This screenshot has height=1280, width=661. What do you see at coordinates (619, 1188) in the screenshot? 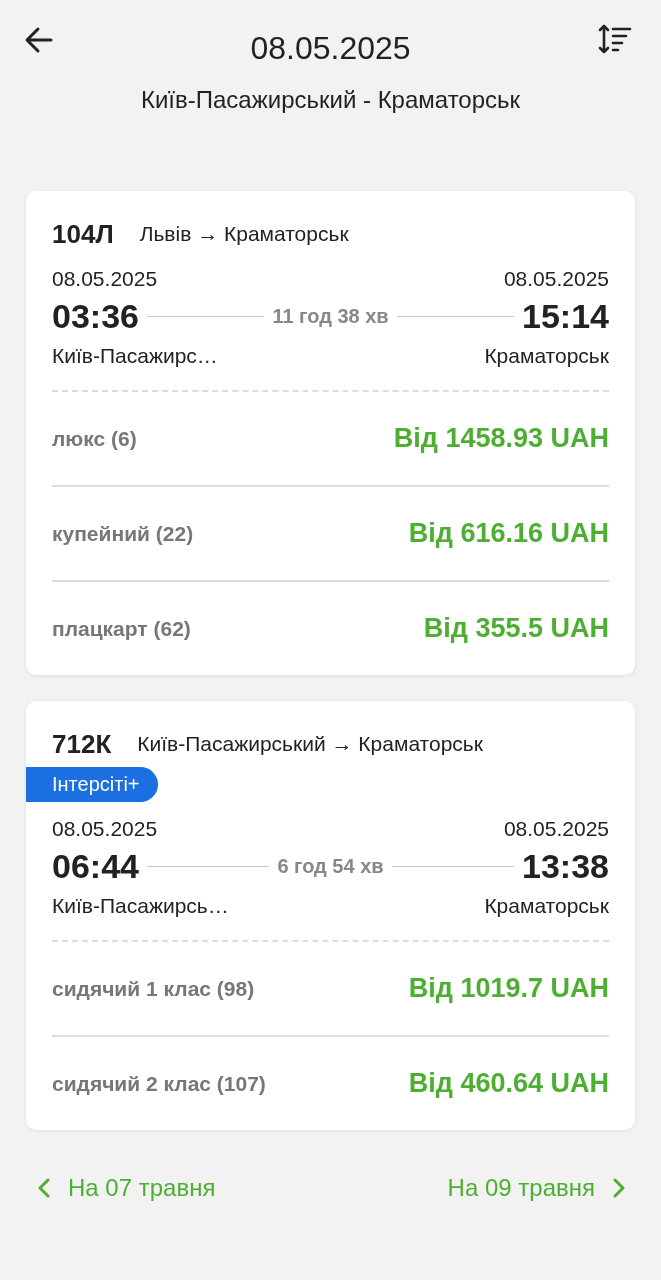
I see `chevron-right-icon` at bounding box center [619, 1188].